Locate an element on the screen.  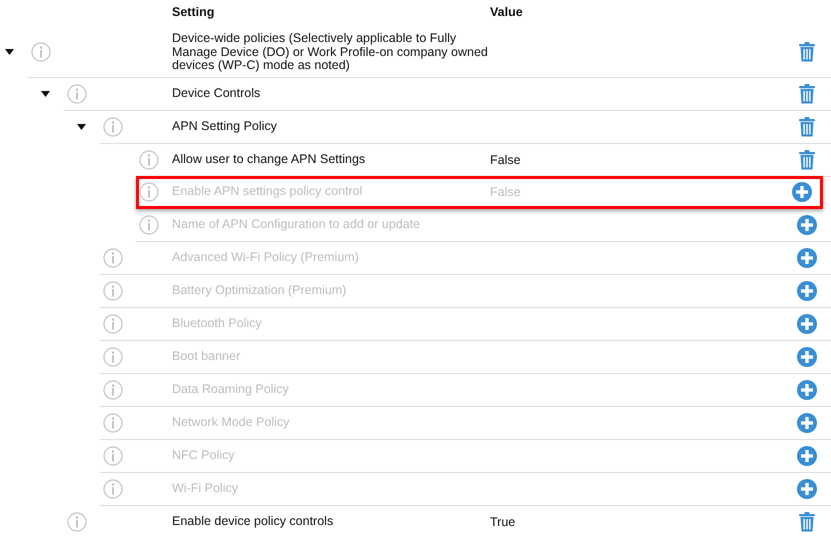
setting-value: True is located at coordinates (503, 521).